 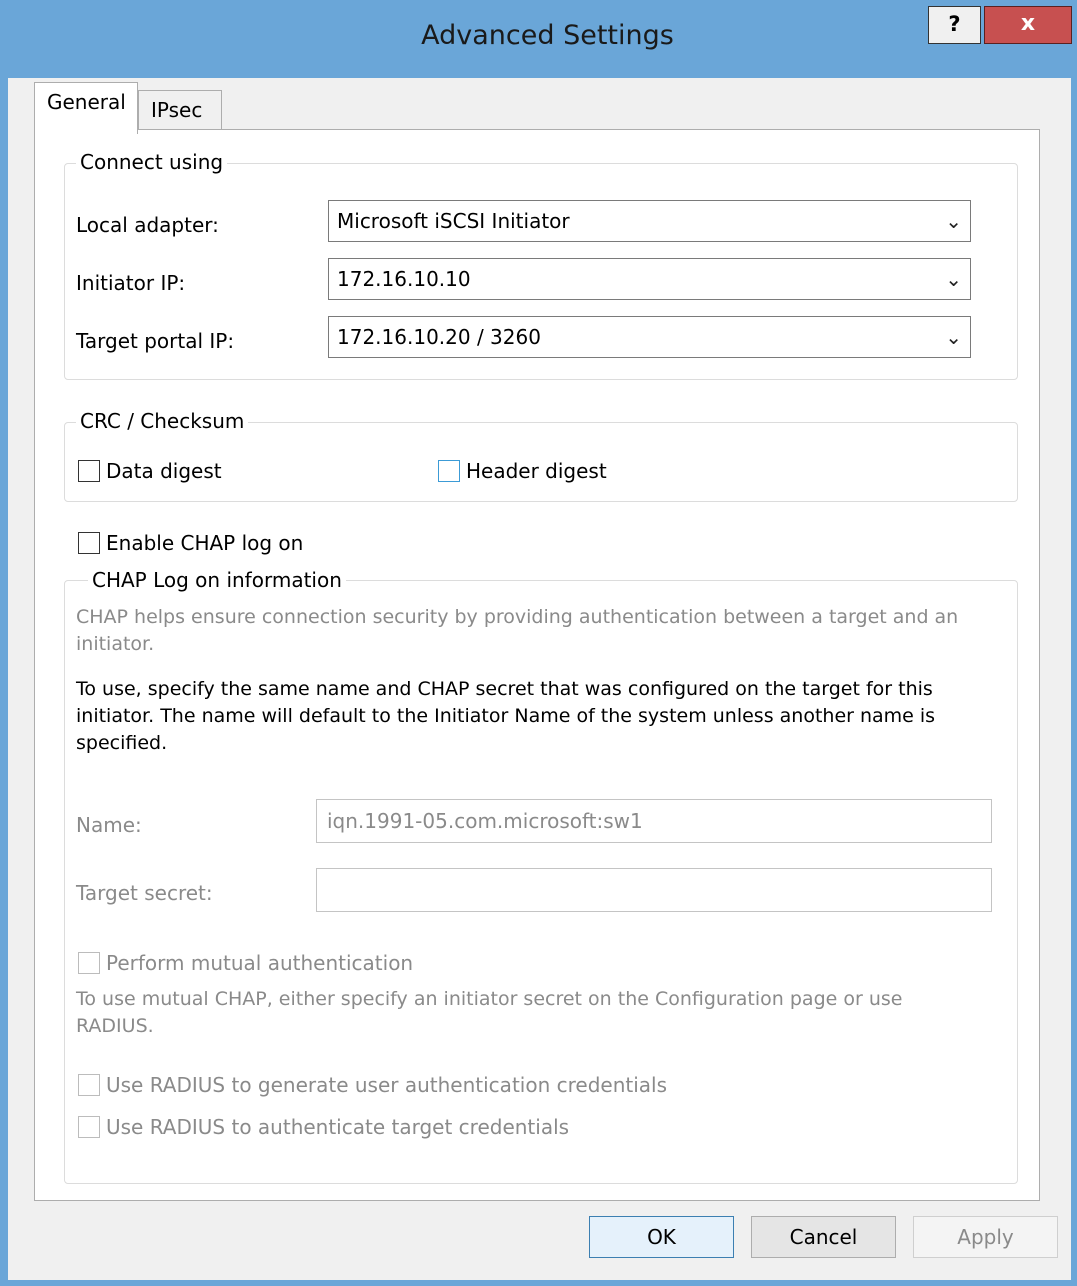 I want to click on initiator-ip-value: 172.16.10.10, so click(x=404, y=279).